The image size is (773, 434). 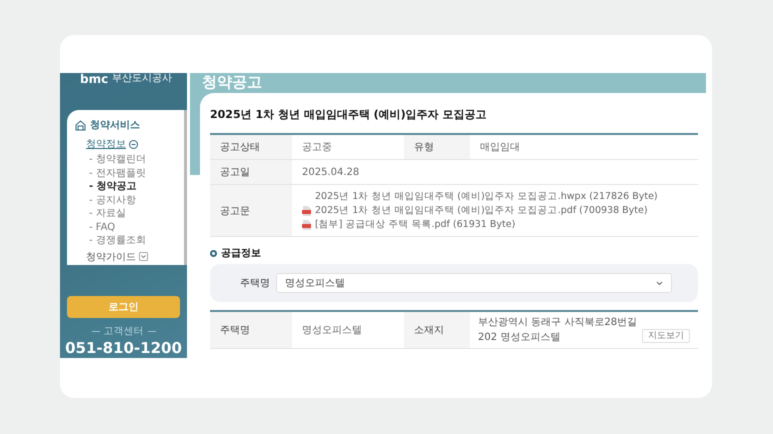 What do you see at coordinates (558, 330) in the screenshot?
I see `address-text: 부산광역시 동래구 사직북로28번길 202 명성오피스텔` at bounding box center [558, 330].